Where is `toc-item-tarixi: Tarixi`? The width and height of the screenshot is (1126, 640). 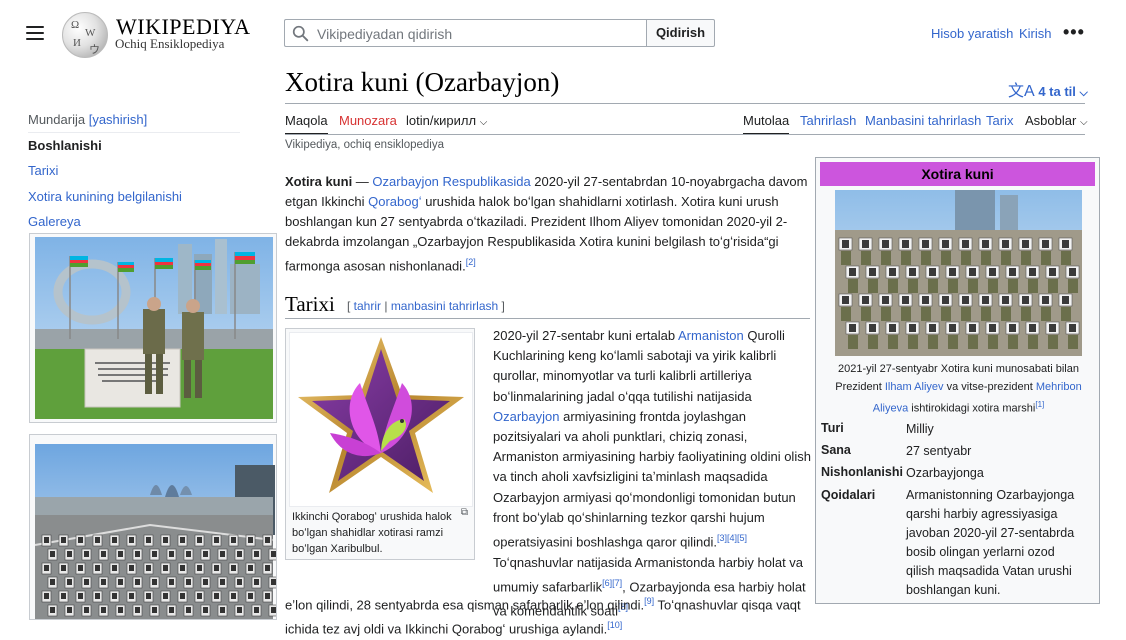 toc-item-tarixi: Tarixi is located at coordinates (43, 170).